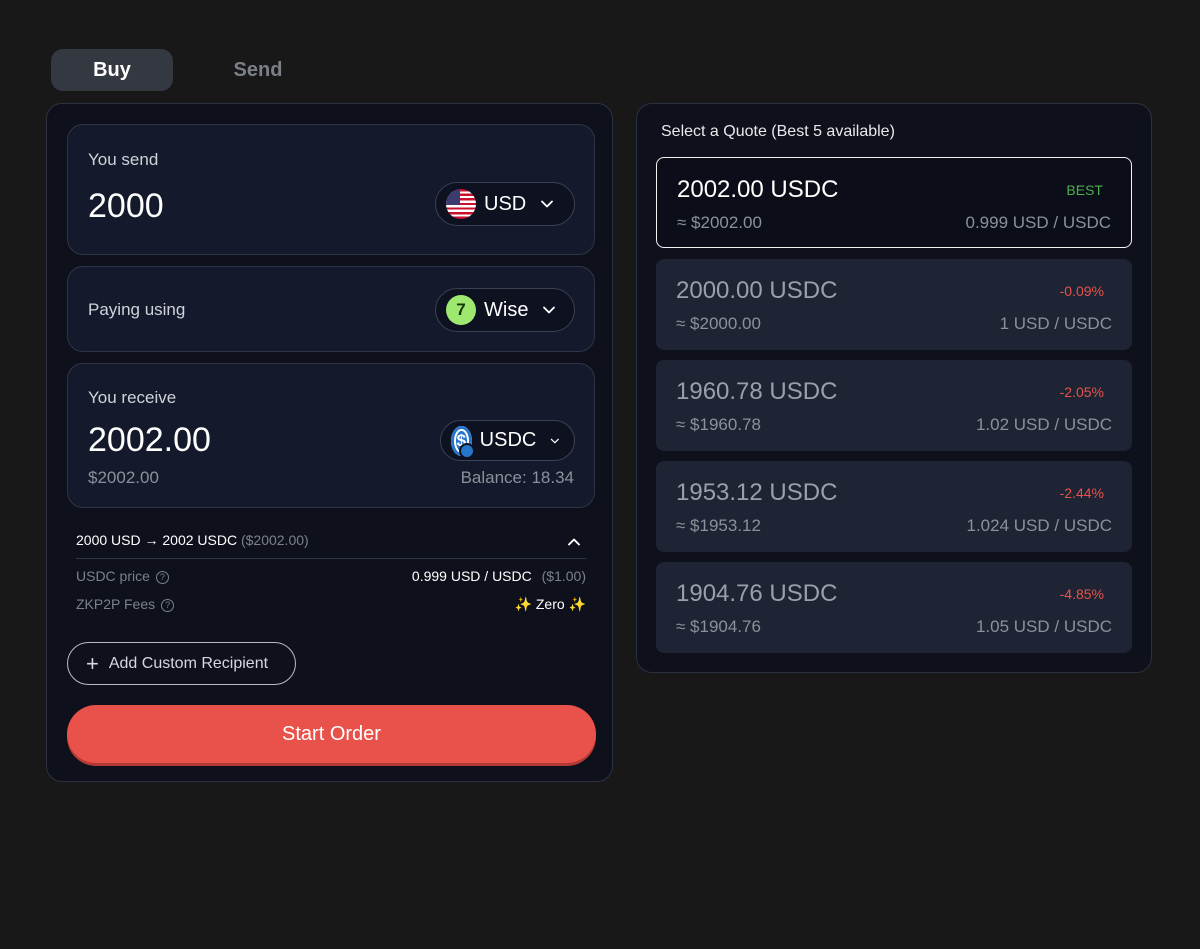  I want to click on plus-icon: +, so click(92, 663).